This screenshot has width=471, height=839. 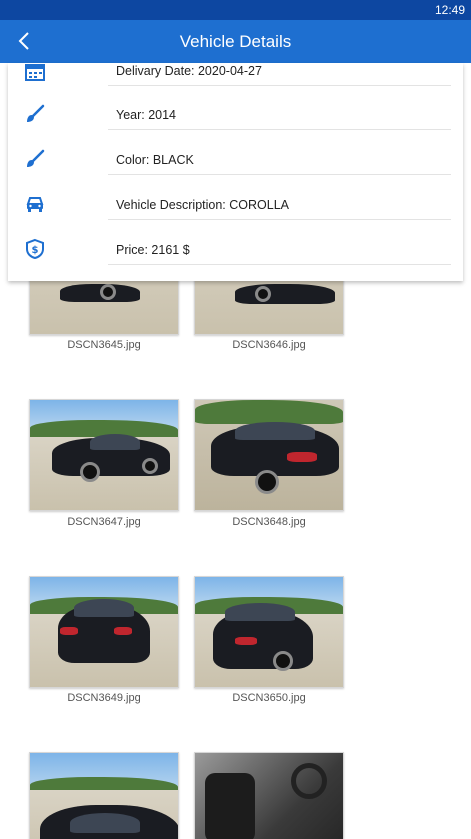 What do you see at coordinates (279, 163) in the screenshot?
I see `color-text: Color: BLACK` at bounding box center [279, 163].